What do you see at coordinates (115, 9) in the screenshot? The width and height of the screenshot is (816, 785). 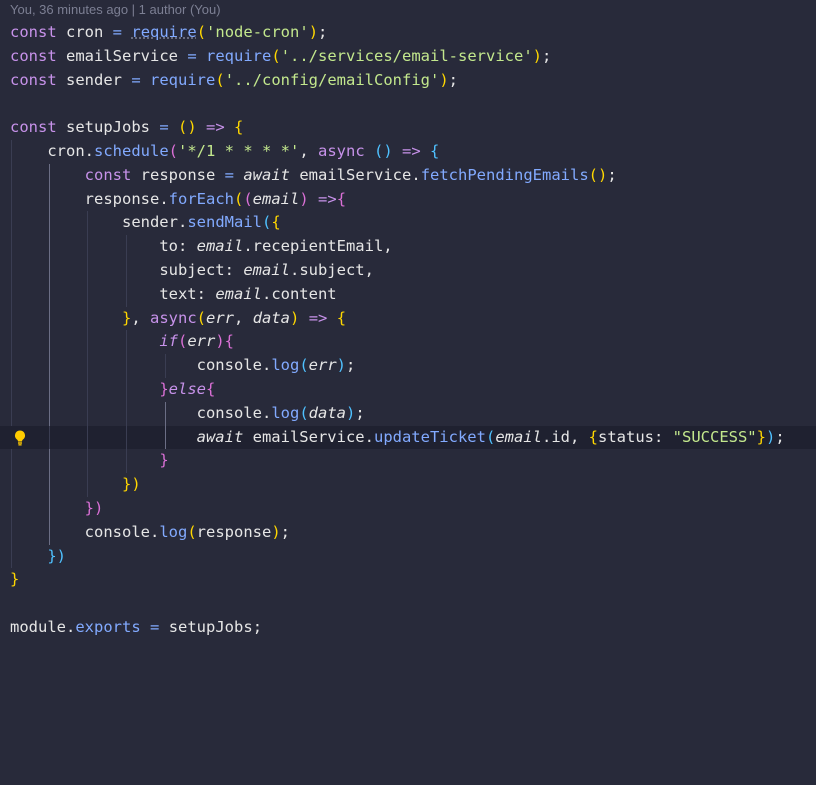 I see `git-blame-annotation: You, 36 minutes ago | 1 author (You)` at bounding box center [115, 9].